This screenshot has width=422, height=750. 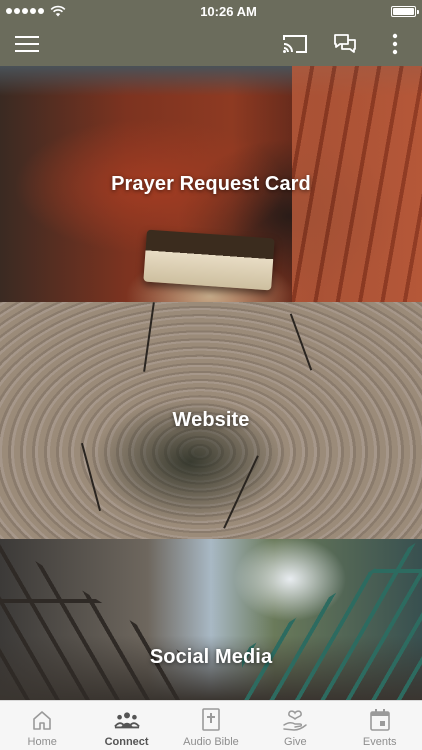 I want to click on tab-home: Home, so click(x=42, y=725).